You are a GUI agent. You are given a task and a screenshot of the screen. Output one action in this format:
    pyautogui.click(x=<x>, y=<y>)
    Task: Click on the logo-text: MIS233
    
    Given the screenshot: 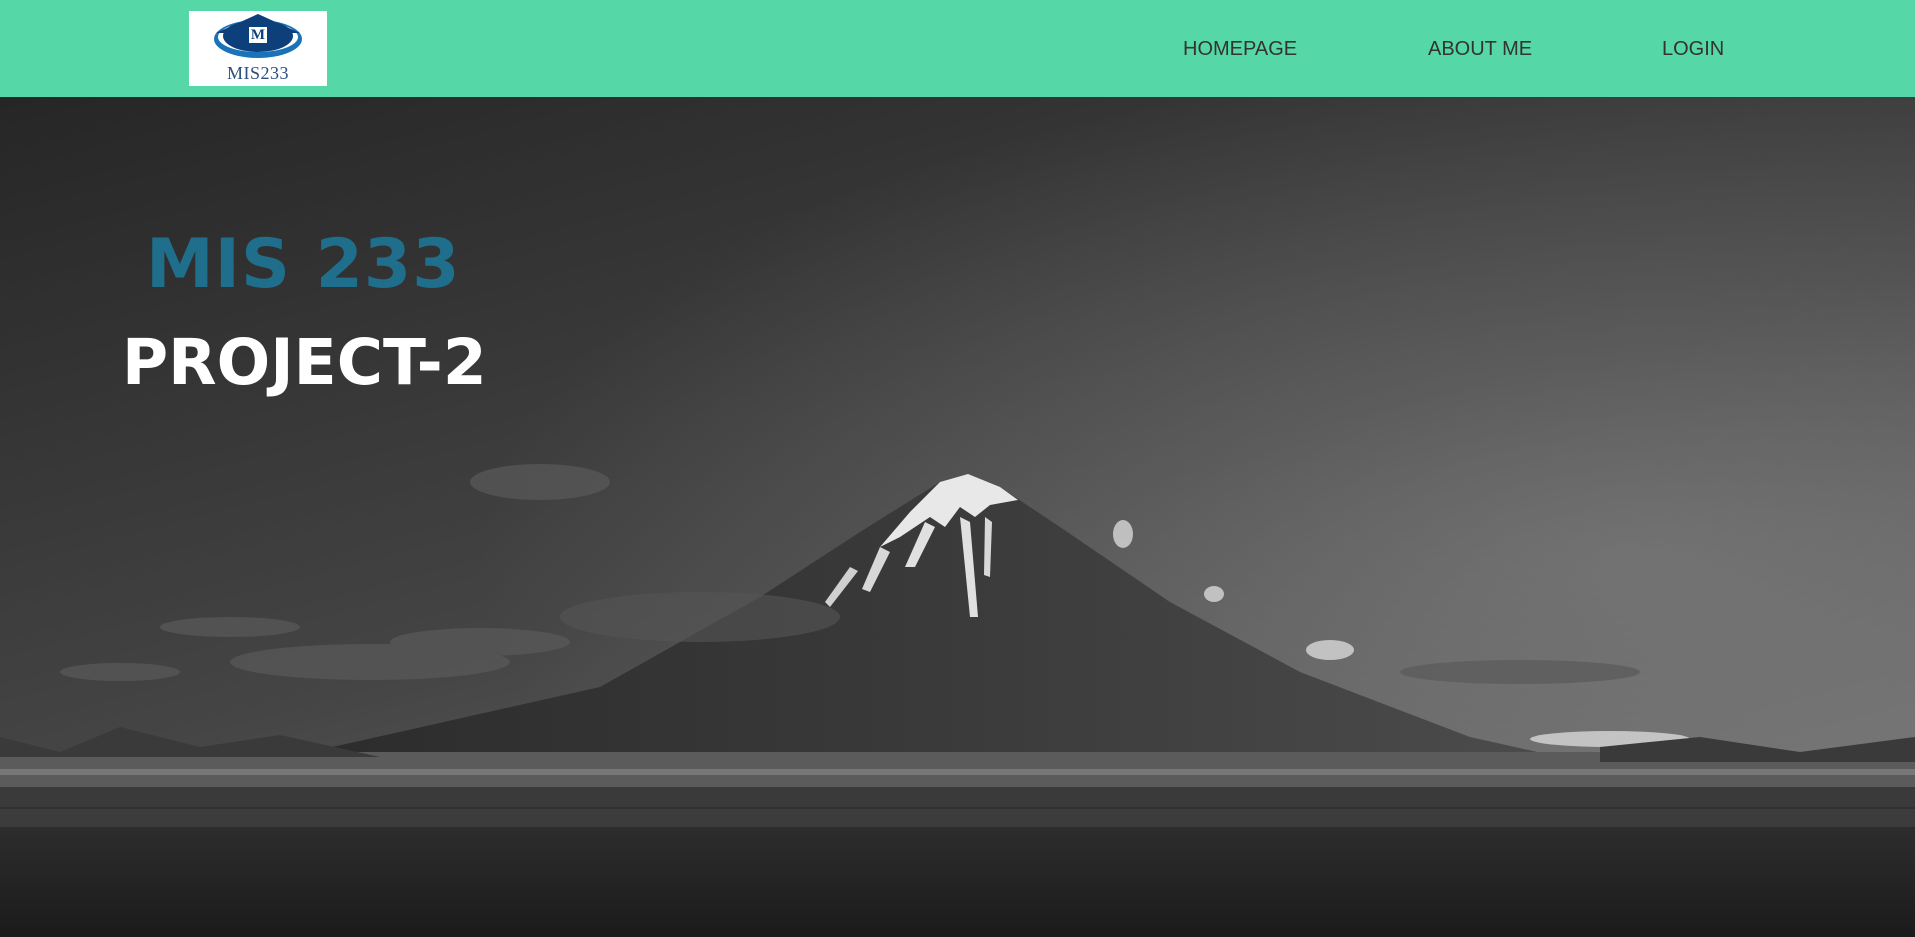 What is the action you would take?
    pyautogui.click(x=257, y=73)
    